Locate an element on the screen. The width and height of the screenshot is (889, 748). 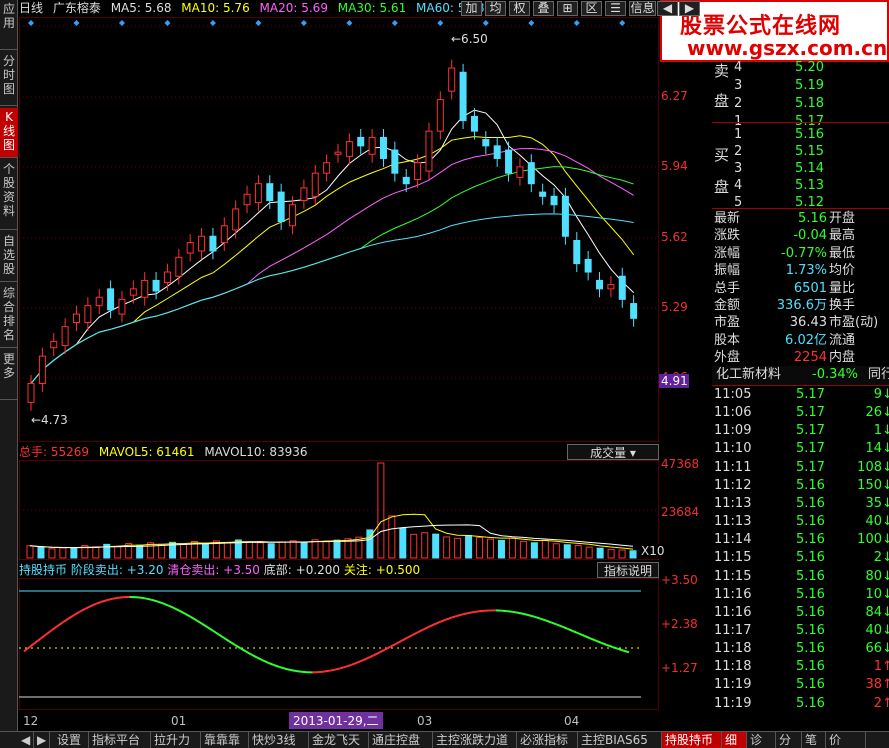
low-price-marker: ←4.73 is located at coordinates (49, 420).